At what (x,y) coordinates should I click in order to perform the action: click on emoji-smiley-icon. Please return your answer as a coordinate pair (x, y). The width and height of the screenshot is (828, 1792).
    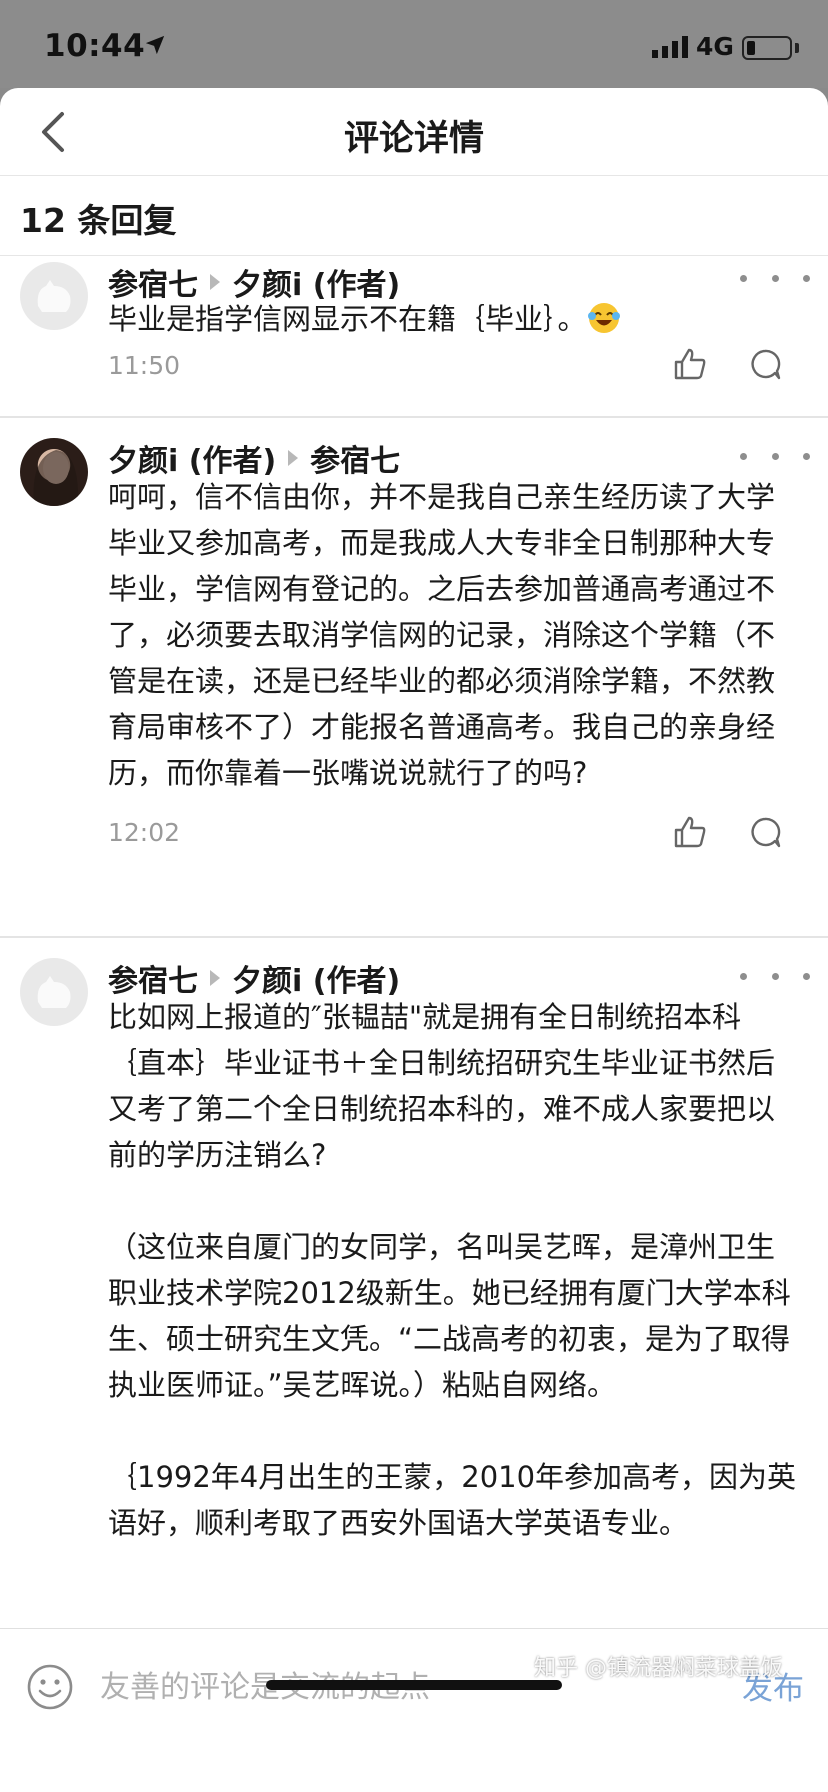
    Looking at the image, I should click on (50, 1687).